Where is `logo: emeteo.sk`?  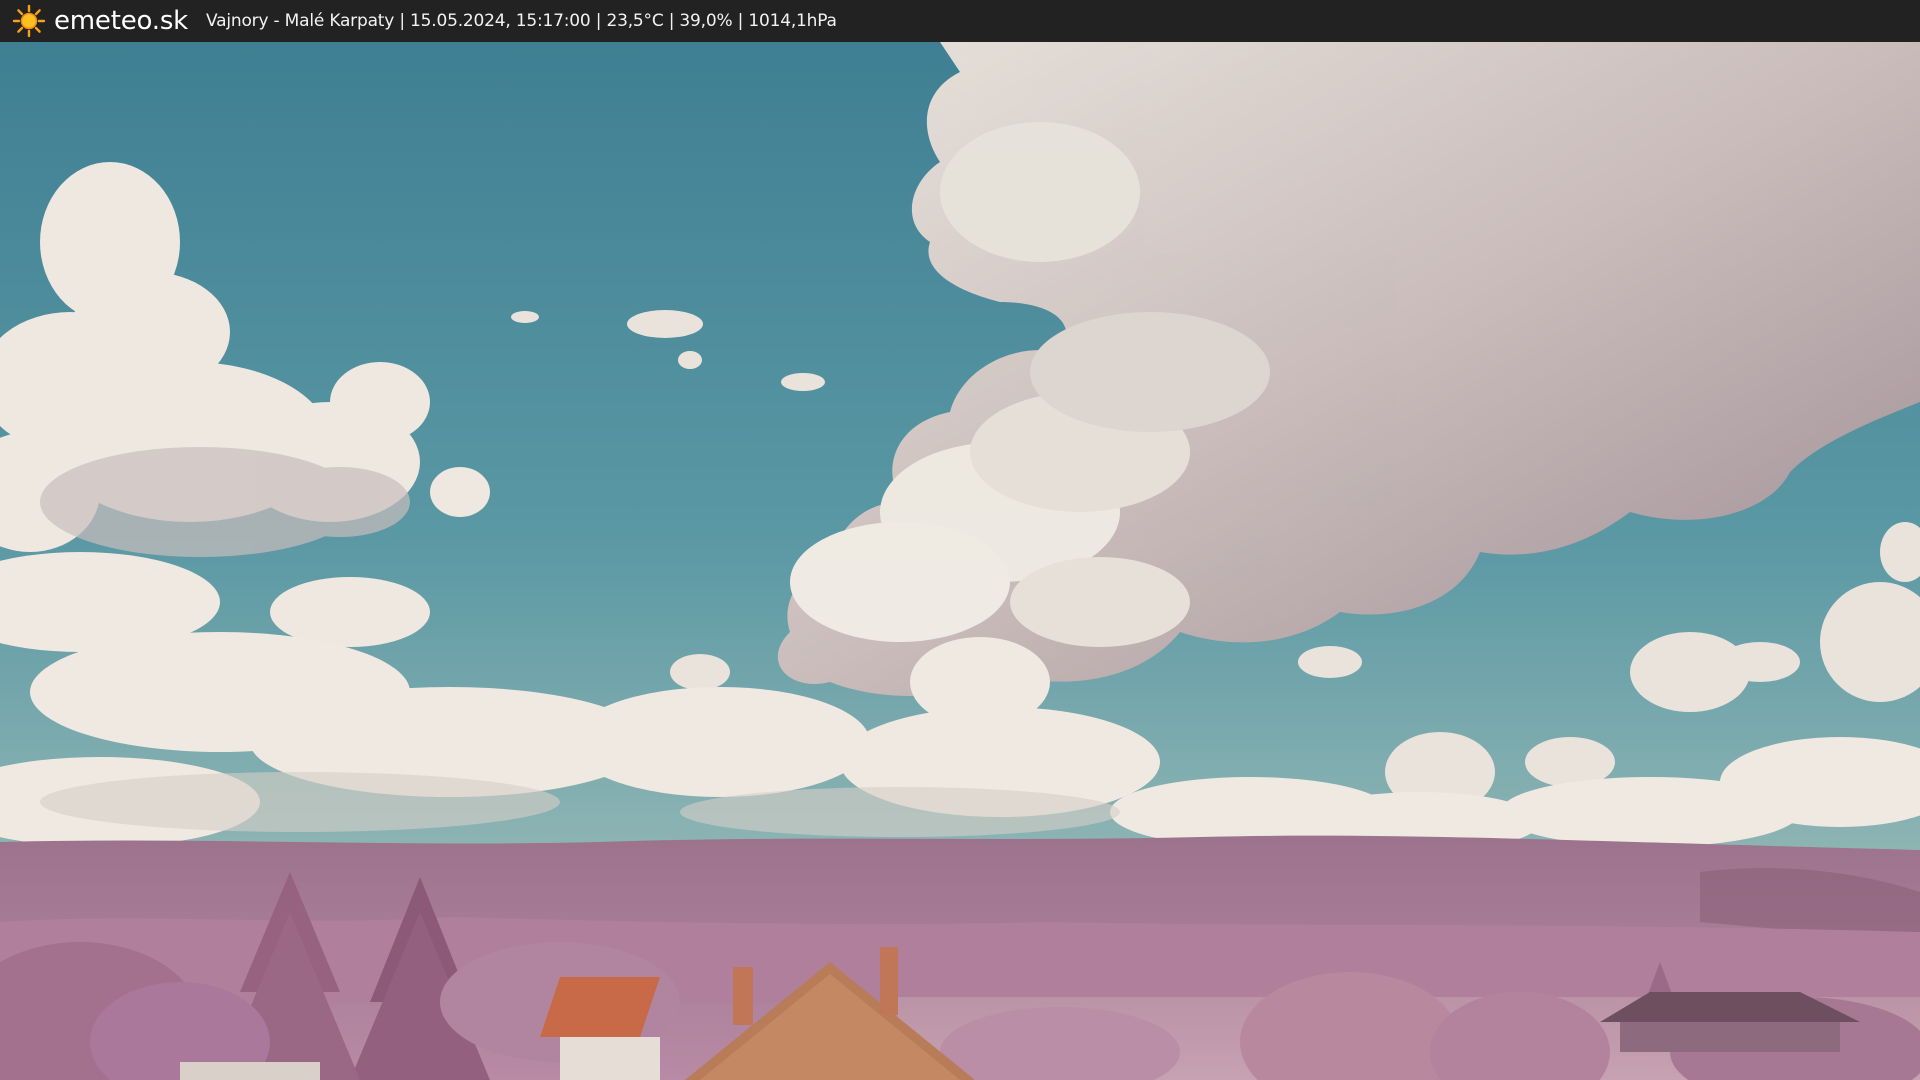
logo: emeteo.sk is located at coordinates (100, 21).